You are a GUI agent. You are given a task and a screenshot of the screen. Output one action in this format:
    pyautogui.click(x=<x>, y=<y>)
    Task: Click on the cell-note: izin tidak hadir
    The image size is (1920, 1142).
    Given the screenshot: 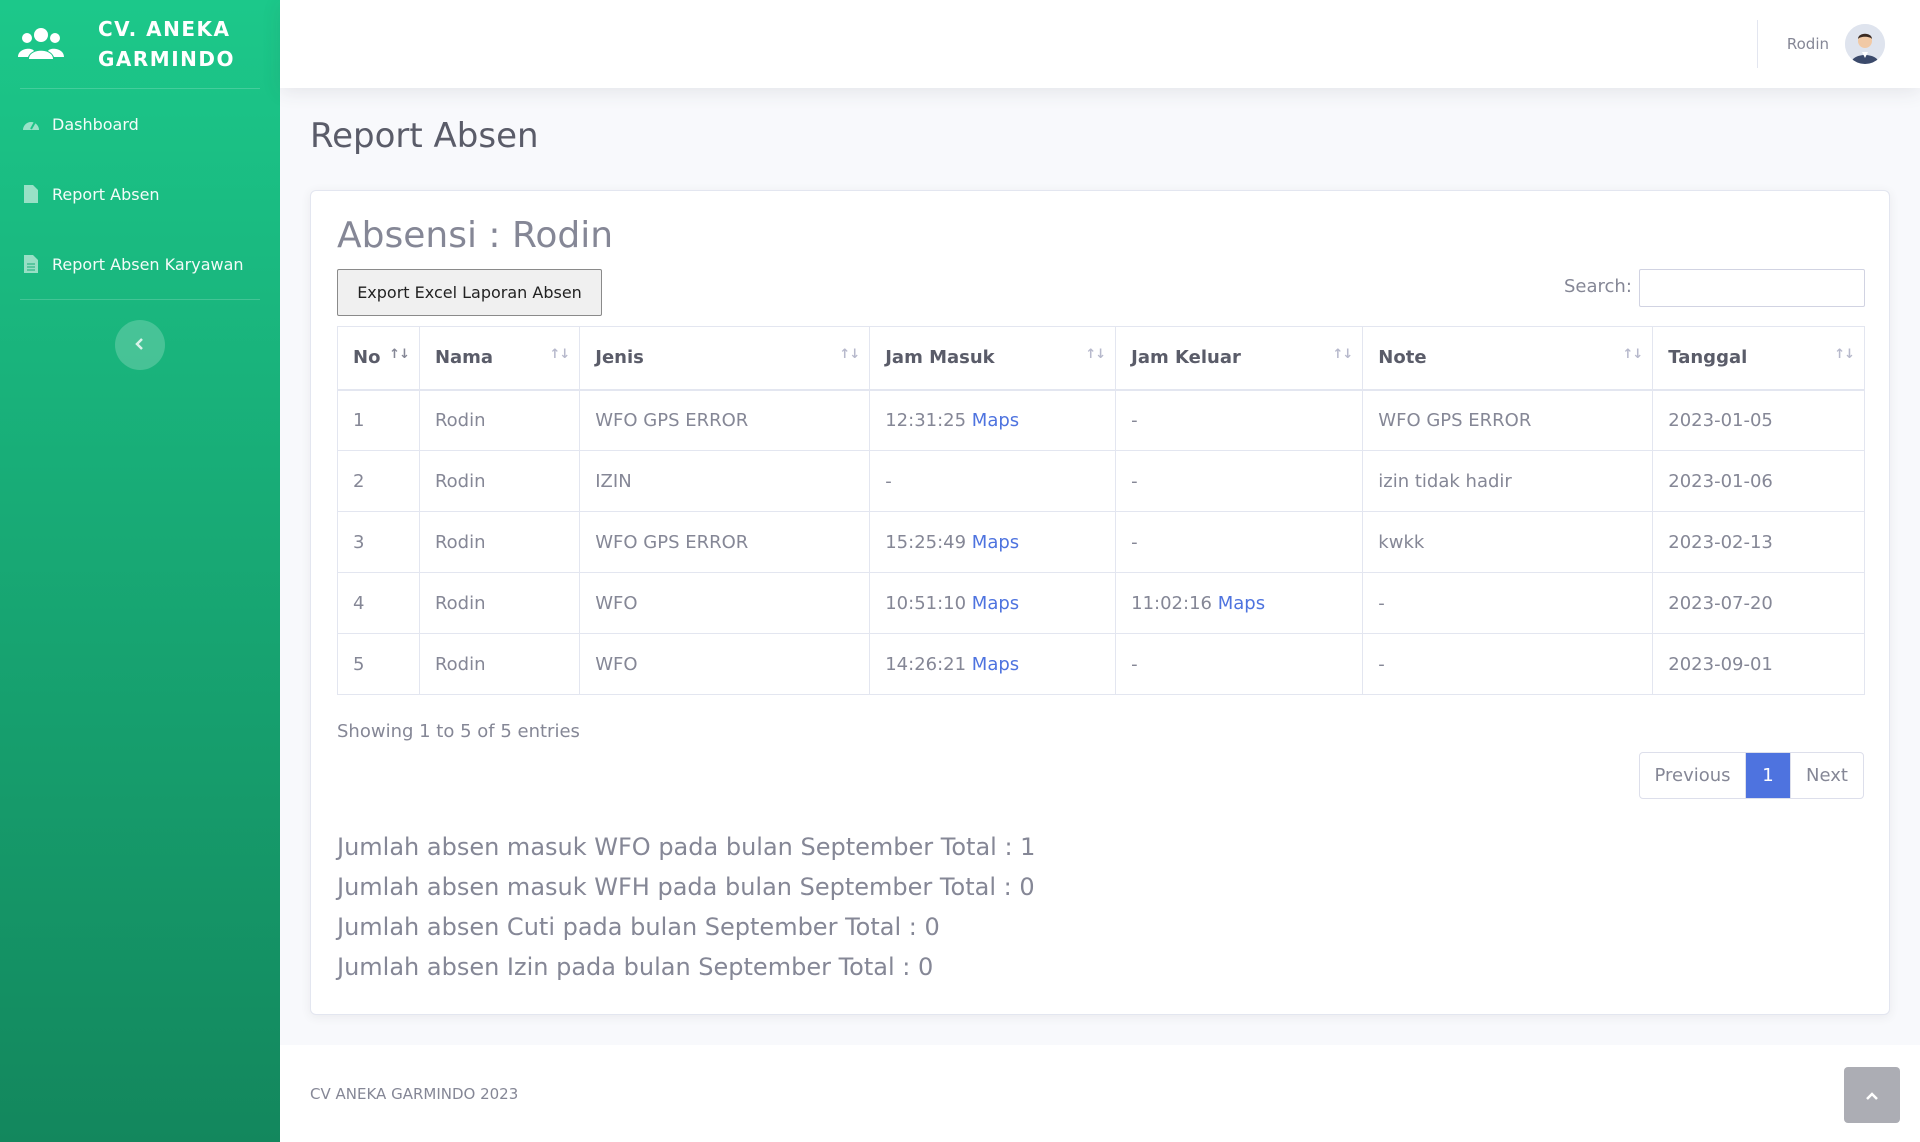 What is the action you would take?
    pyautogui.click(x=1508, y=481)
    